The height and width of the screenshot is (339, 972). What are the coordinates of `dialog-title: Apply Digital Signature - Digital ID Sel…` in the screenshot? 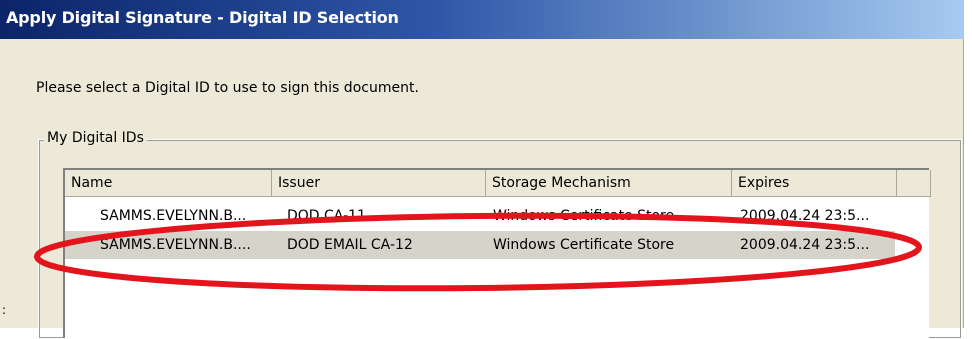 It's located at (202, 17).